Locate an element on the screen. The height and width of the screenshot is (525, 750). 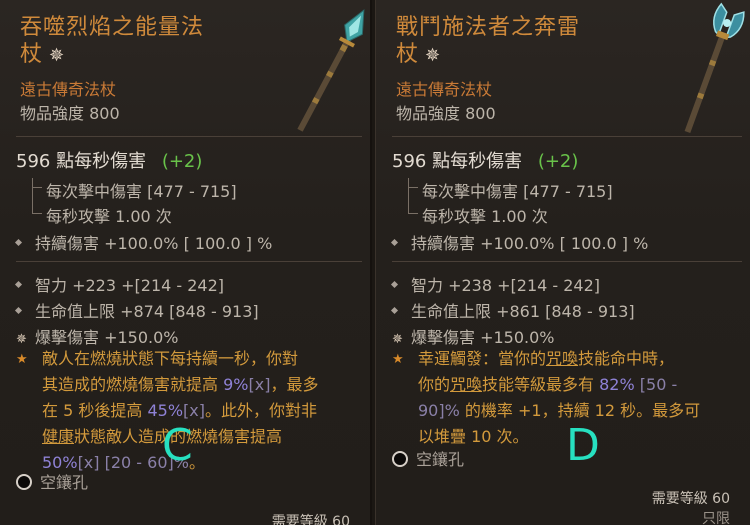
item-title-line1: 吞噬烈焰之能量法 is located at coordinates (112, 27).